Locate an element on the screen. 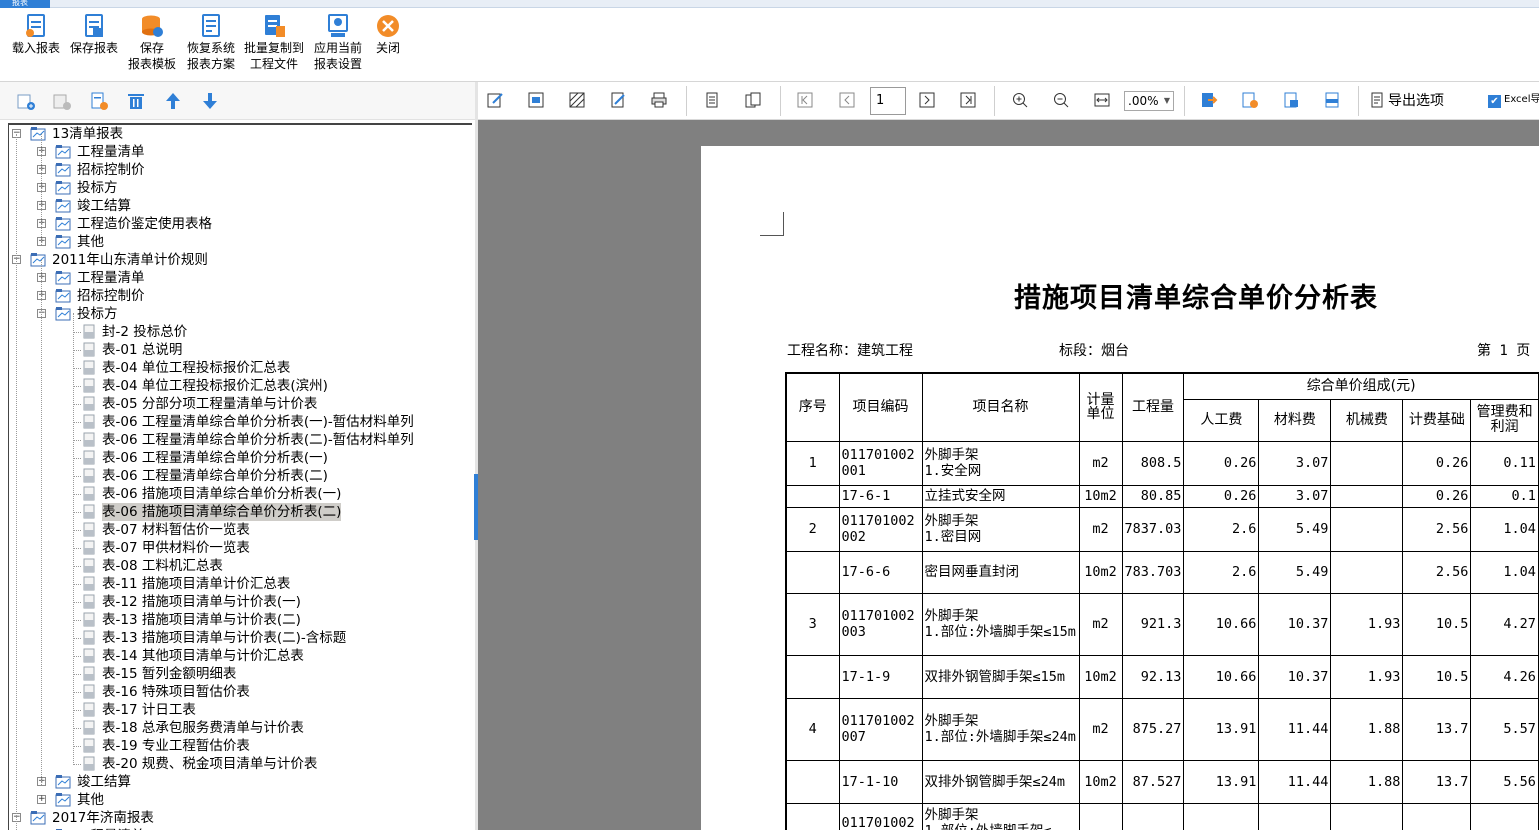 The width and height of the screenshot is (1539, 830). print-icon is located at coordinates (659, 100).